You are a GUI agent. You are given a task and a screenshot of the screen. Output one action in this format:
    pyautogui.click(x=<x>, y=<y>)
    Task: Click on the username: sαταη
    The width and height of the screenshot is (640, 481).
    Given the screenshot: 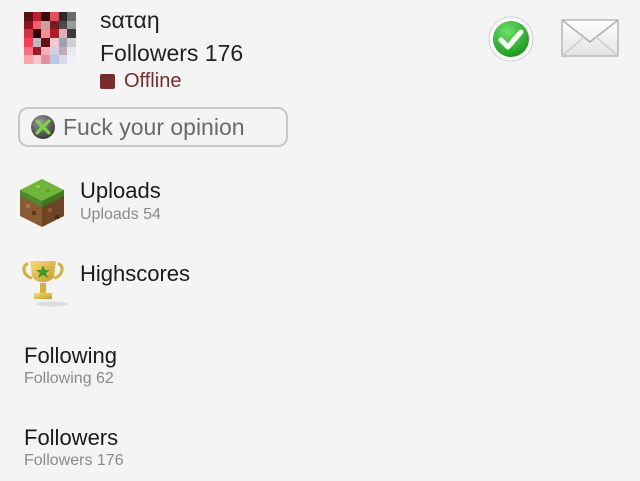 What is the action you would take?
    pyautogui.click(x=130, y=20)
    